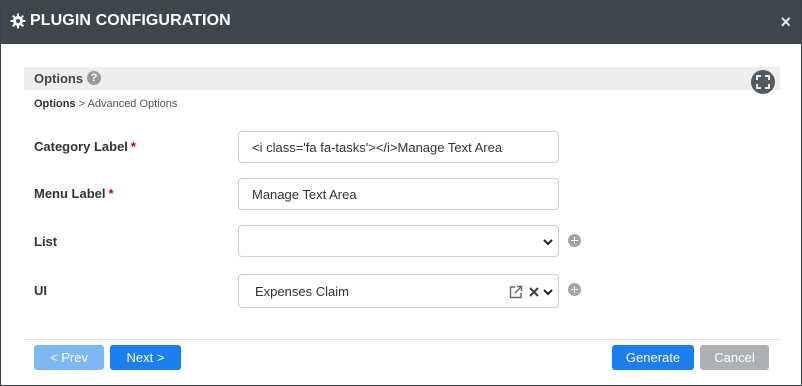 The height and width of the screenshot is (386, 802). I want to click on gear-icon, so click(18, 21).